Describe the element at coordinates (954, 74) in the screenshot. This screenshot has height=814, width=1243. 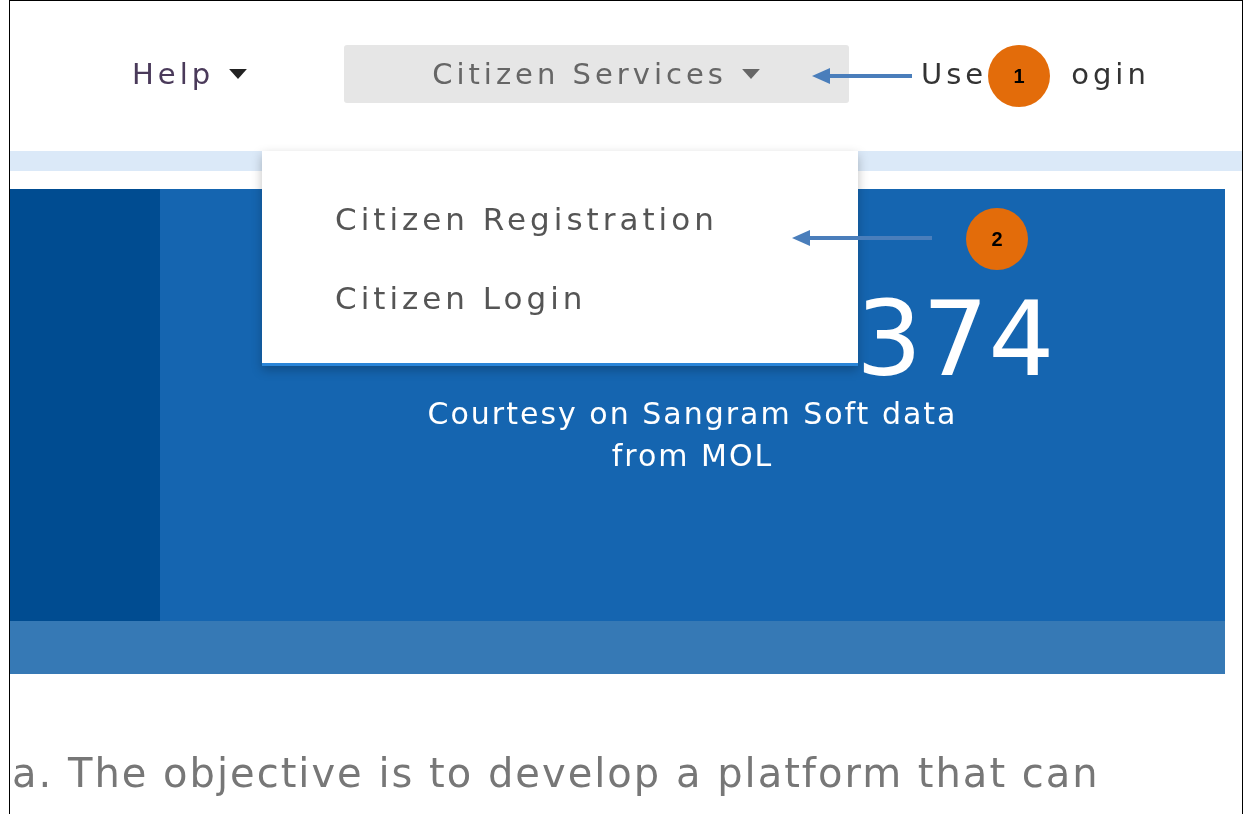
I see `nav-link: Use` at that location.